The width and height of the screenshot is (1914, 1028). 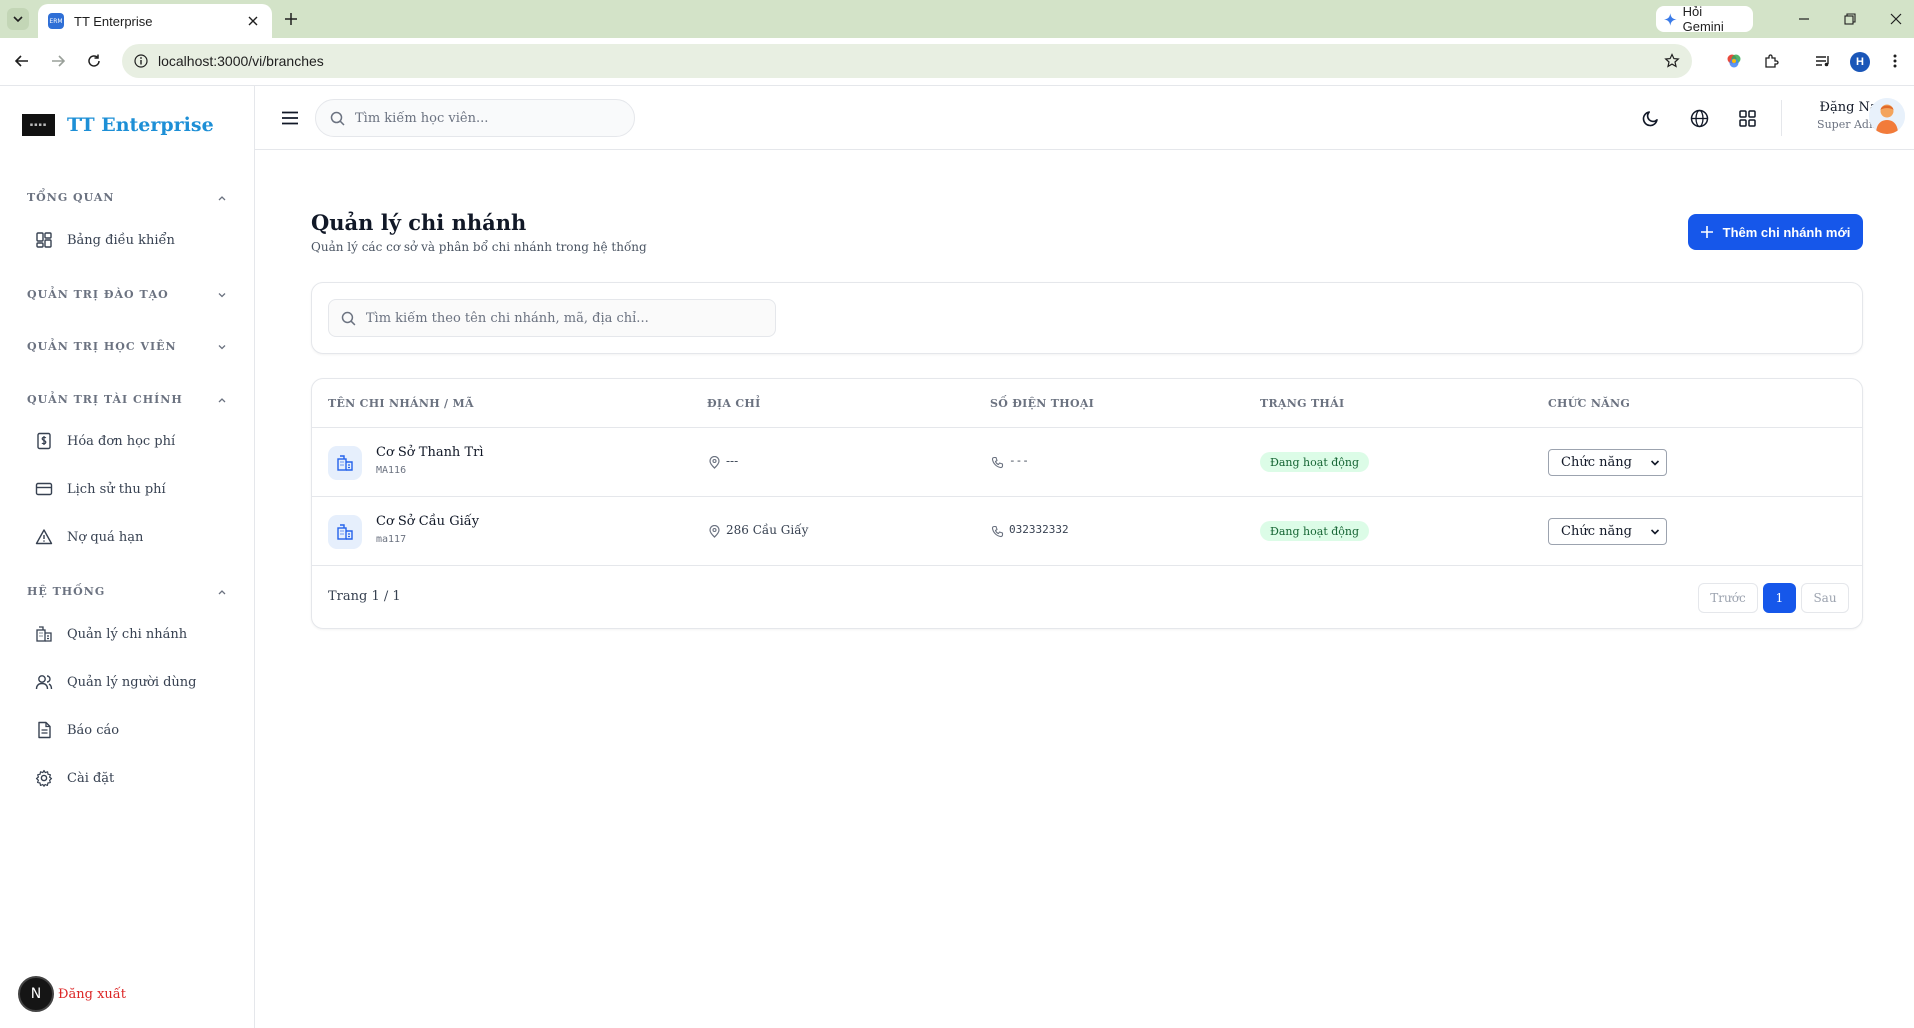 I want to click on user-avatar, so click(x=1887, y=116).